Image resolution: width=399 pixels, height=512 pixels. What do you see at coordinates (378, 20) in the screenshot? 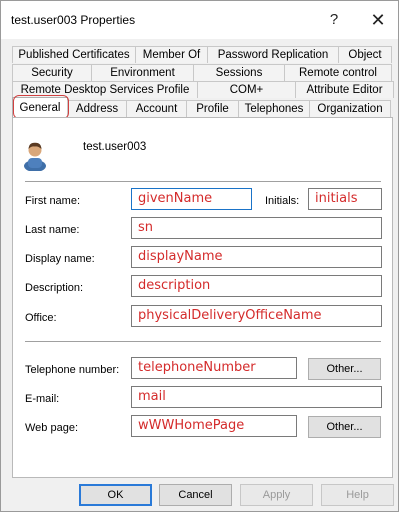
I see `close-icon: ✕` at bounding box center [378, 20].